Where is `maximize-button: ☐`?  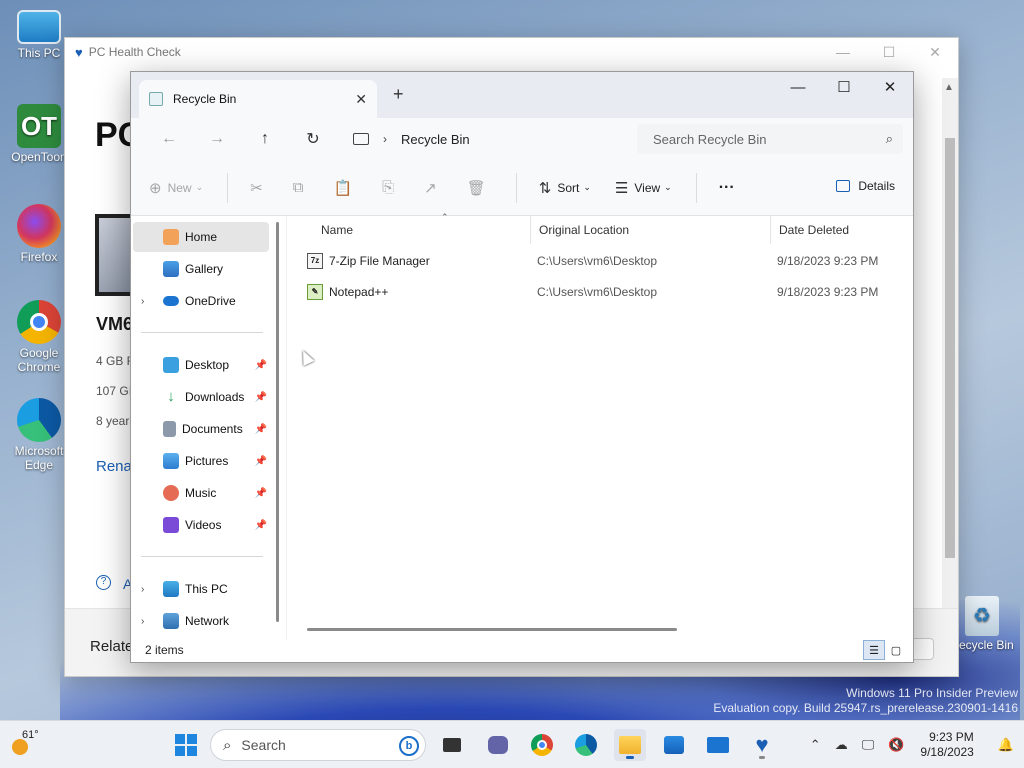
maximize-button: ☐ is located at coordinates (844, 87).